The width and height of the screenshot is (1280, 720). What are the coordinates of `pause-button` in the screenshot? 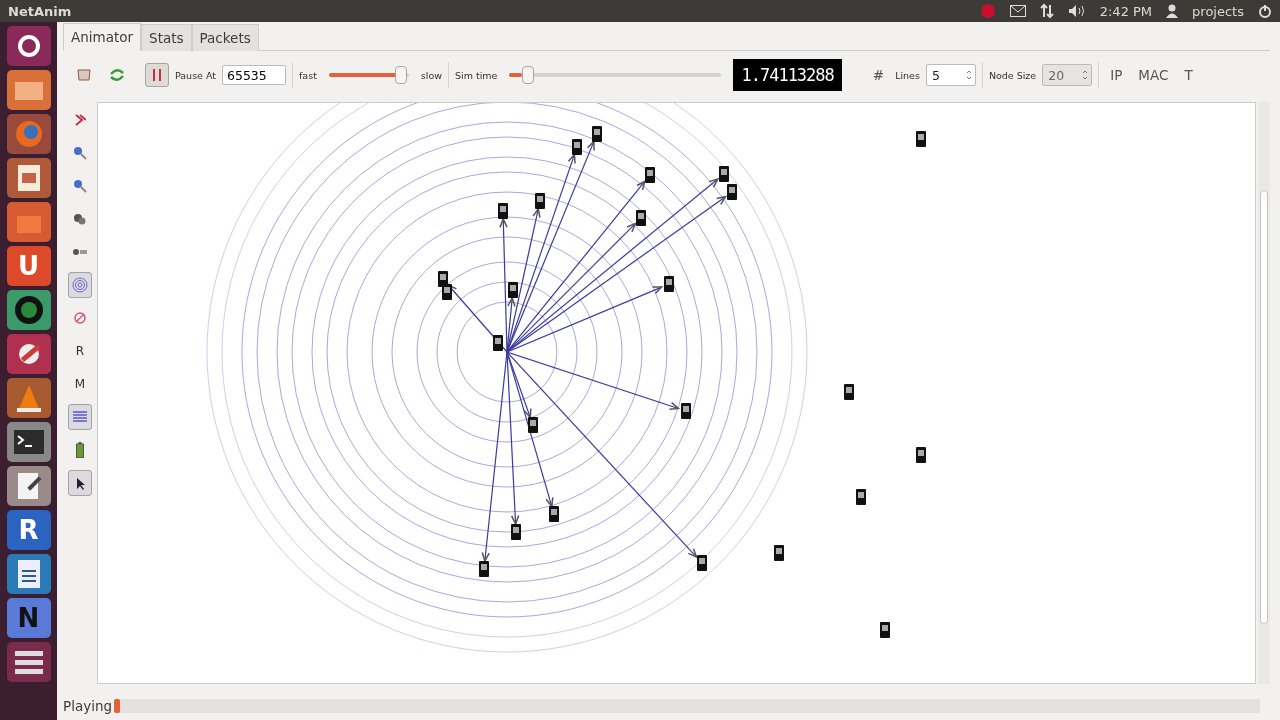 It's located at (157, 75).